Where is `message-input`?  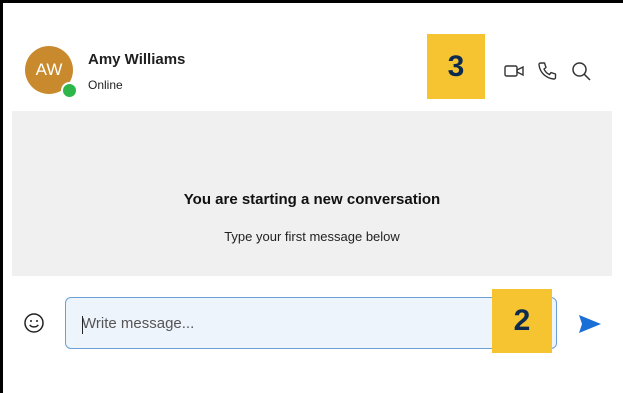 message-input is located at coordinates (311, 323).